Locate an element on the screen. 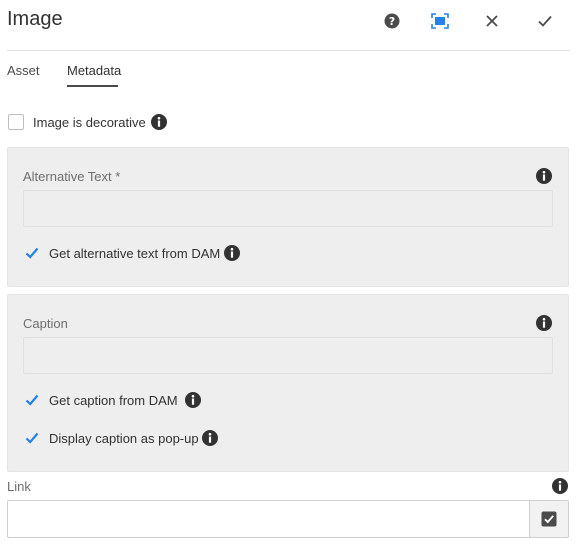 This screenshot has width=578, height=556. fullscreen-button is located at coordinates (440, 21).